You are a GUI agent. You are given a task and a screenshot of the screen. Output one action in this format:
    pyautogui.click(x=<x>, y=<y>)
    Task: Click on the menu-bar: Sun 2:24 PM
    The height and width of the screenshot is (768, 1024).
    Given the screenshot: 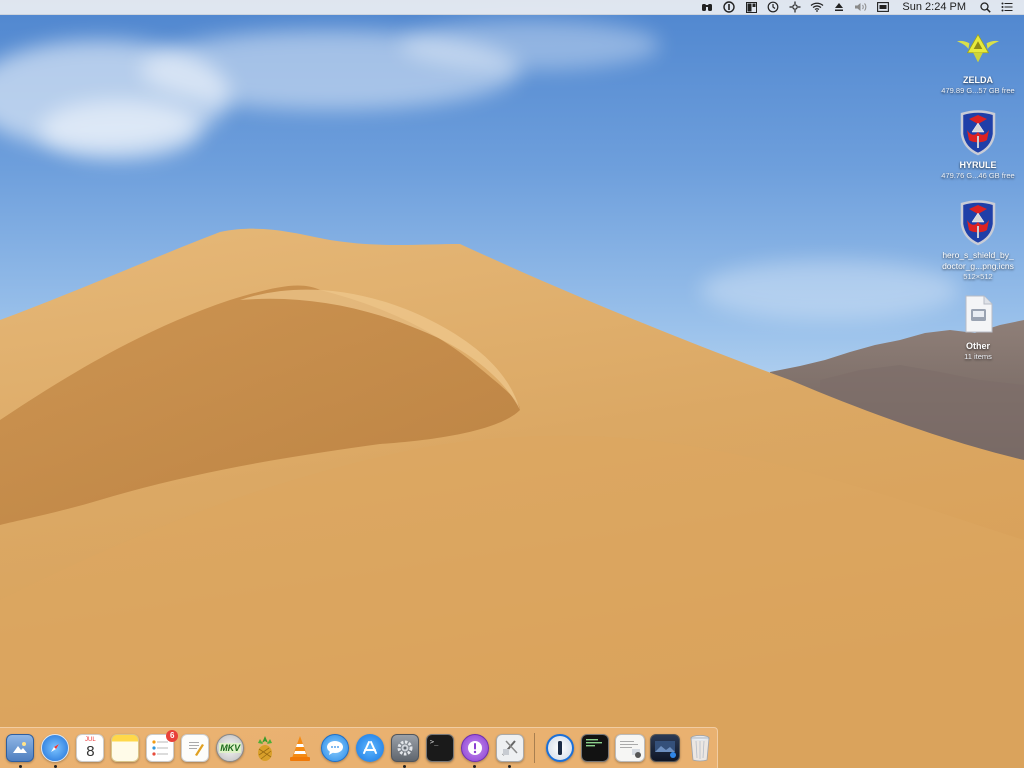 What is the action you would take?
    pyautogui.click(x=512, y=7)
    